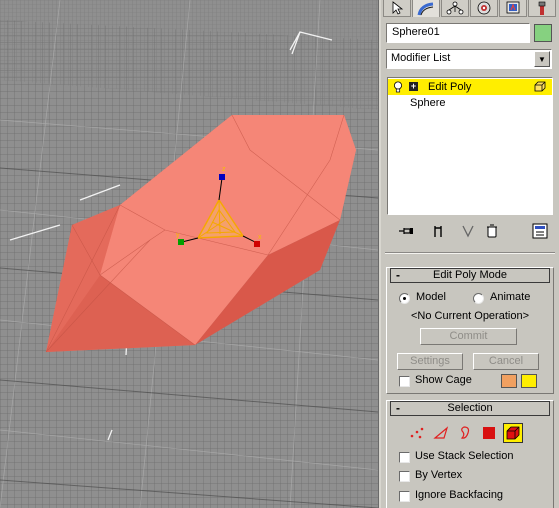  What do you see at coordinates (450, 87) in the screenshot?
I see `stack-item-label: Edit Poly` at bounding box center [450, 87].